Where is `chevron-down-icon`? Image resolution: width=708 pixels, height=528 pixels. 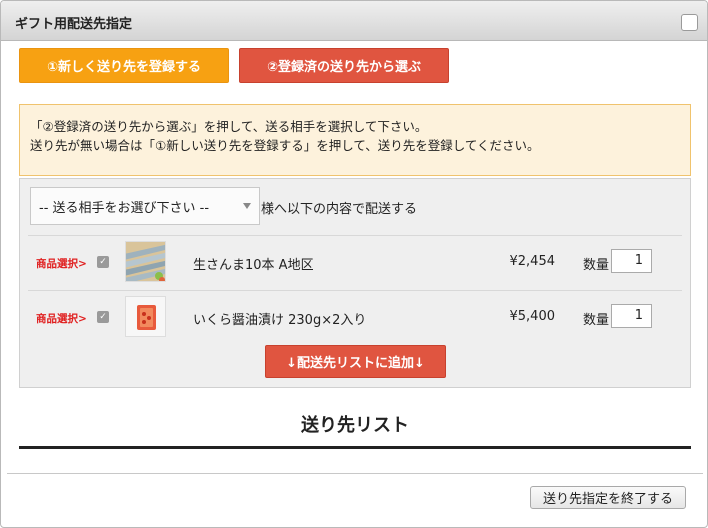
chevron-down-icon is located at coordinates (247, 206).